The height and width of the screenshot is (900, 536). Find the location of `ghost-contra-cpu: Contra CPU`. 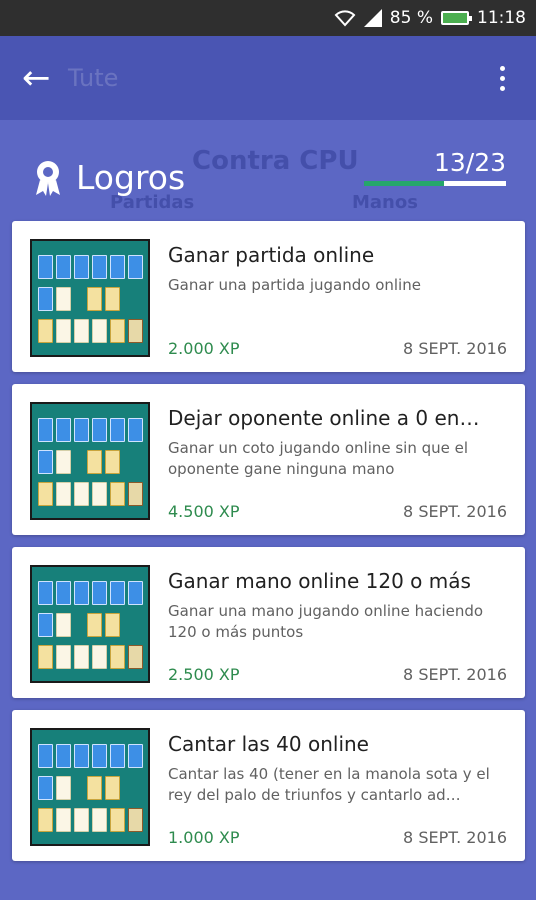

ghost-contra-cpu: Contra CPU is located at coordinates (275, 161).